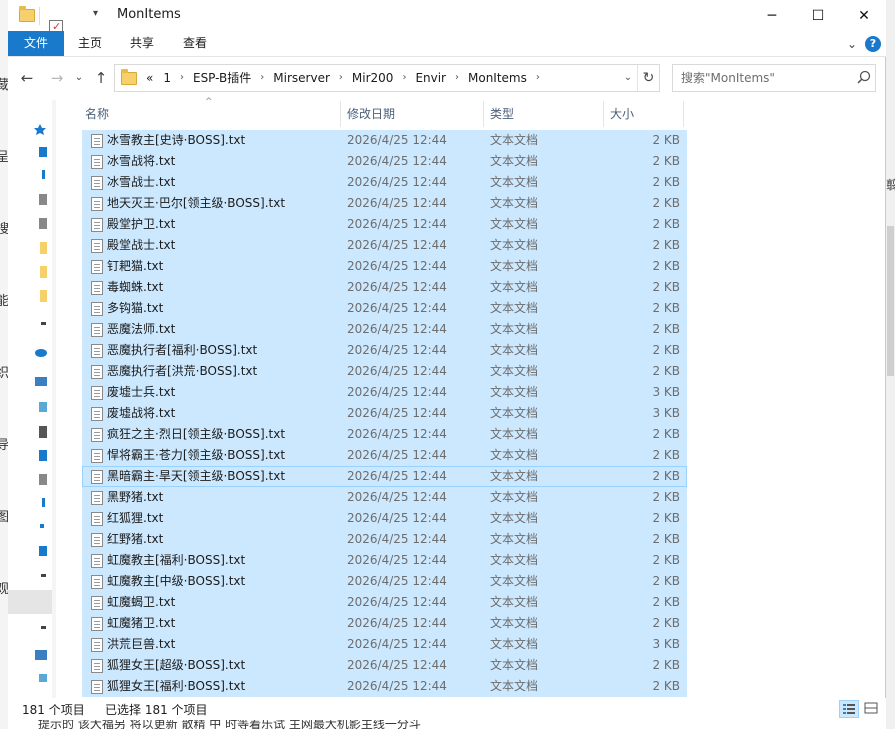 The height and width of the screenshot is (729, 895). What do you see at coordinates (544, 114) in the screenshot?
I see `column-type: 类型` at bounding box center [544, 114].